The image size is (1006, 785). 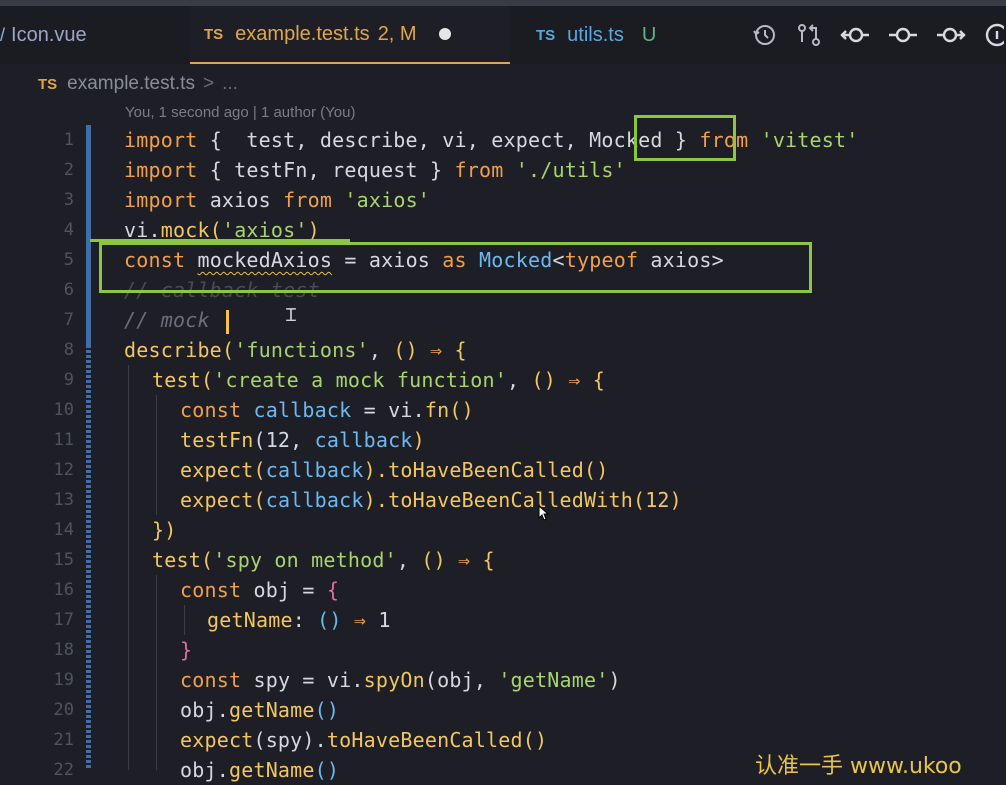 What do you see at coordinates (503, 590) in the screenshot?
I see `code-line: 16 const obj = {` at bounding box center [503, 590].